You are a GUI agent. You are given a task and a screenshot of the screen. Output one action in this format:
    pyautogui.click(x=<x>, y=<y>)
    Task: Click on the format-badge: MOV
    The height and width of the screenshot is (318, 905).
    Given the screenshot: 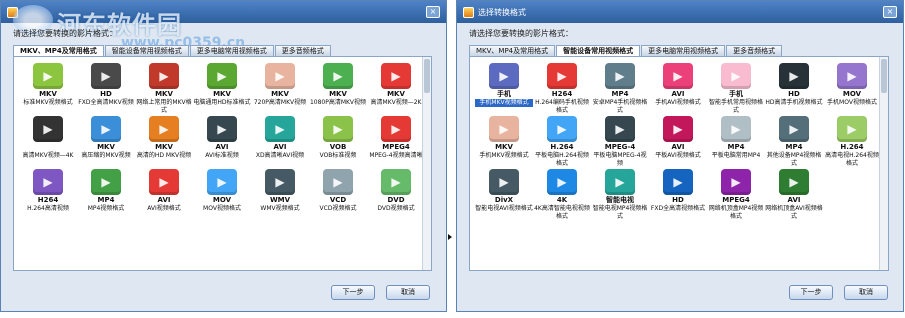 What is the action you would take?
    pyautogui.click(x=222, y=200)
    